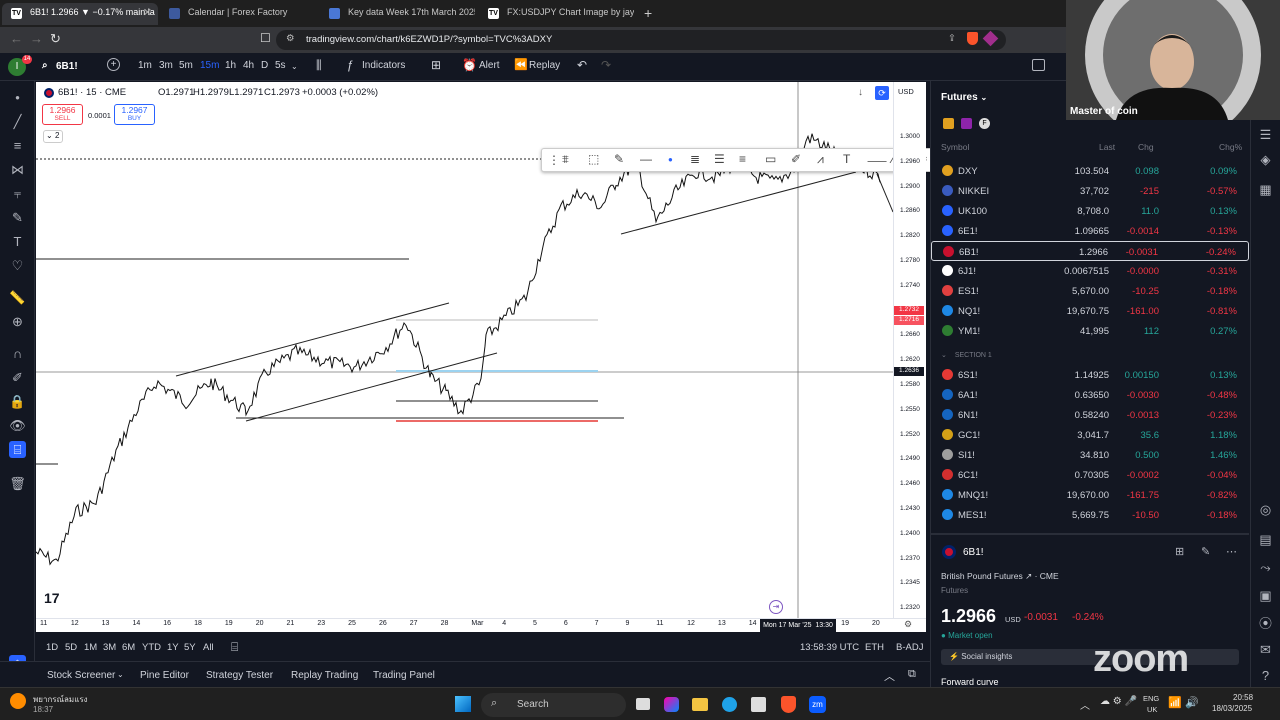  I want to click on panel-icon: ▤, so click(1265, 539).